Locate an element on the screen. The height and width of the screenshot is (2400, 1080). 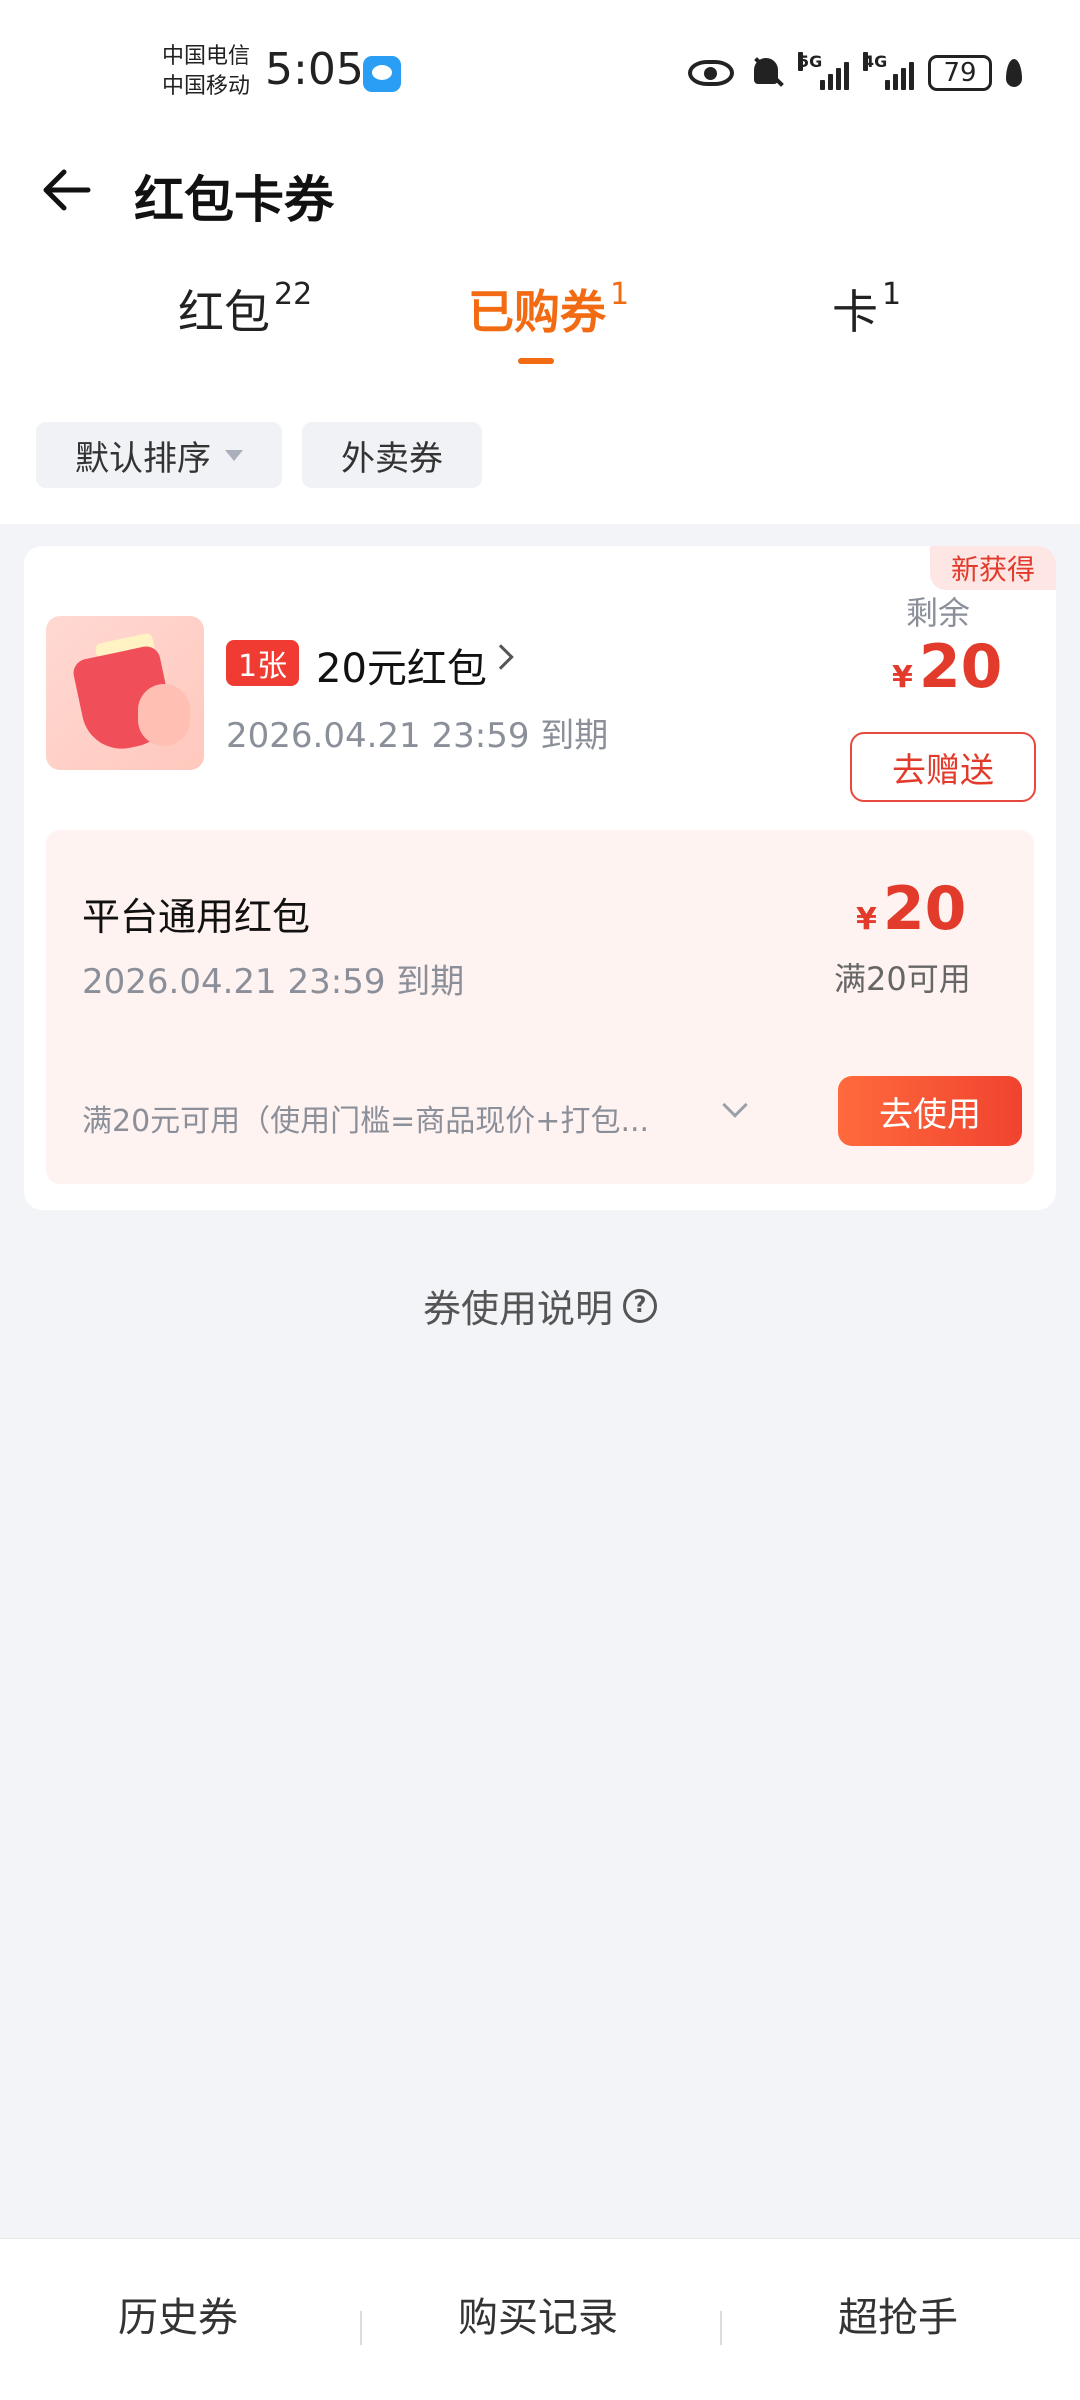
sort-label: 默认排序 is located at coordinates (143, 458).